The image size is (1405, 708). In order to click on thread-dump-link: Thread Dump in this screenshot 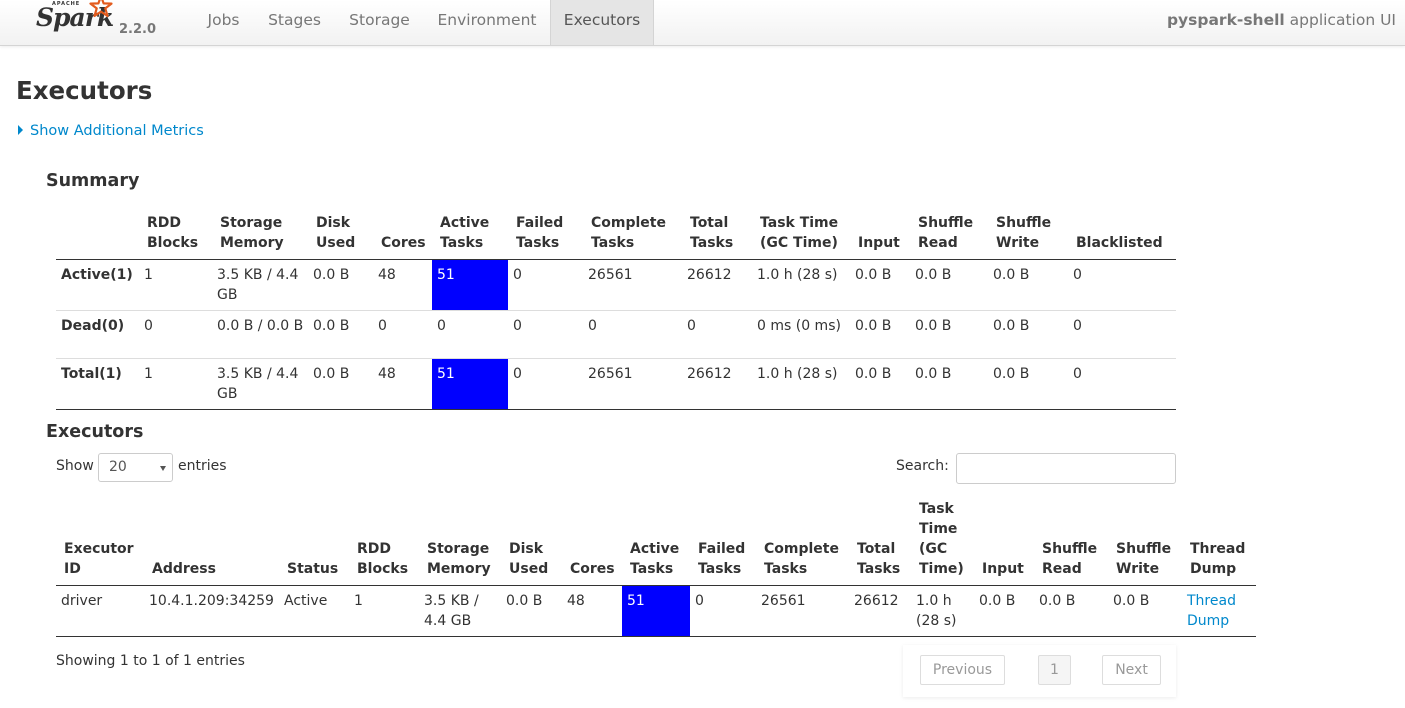, I will do `click(1211, 611)`.